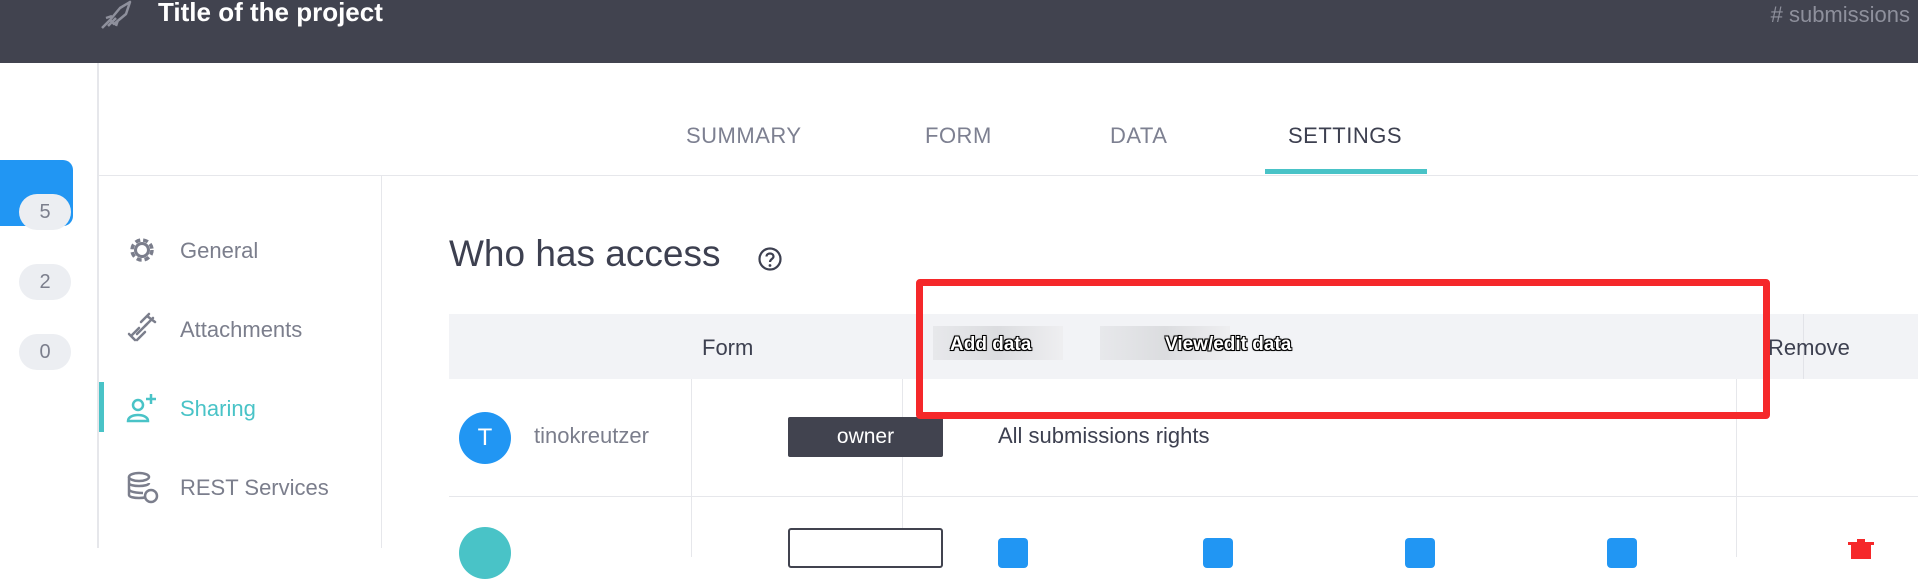  I want to click on column-header-remove: Remove, so click(1809, 347).